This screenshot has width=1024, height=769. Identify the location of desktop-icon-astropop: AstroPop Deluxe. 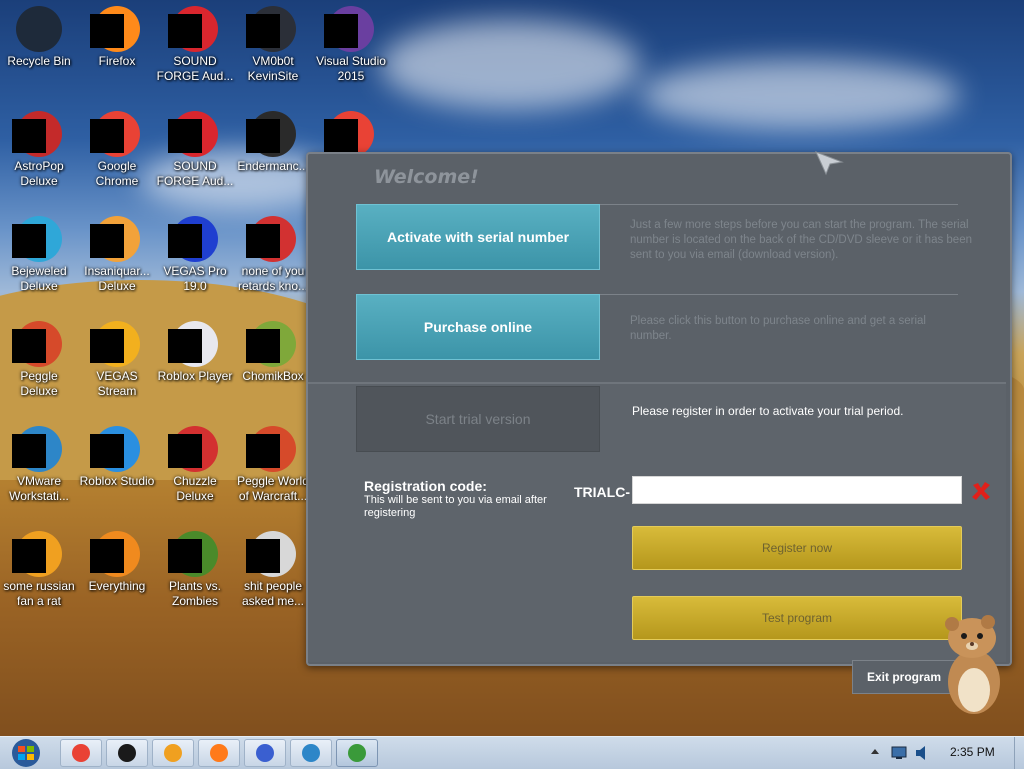
(39, 150).